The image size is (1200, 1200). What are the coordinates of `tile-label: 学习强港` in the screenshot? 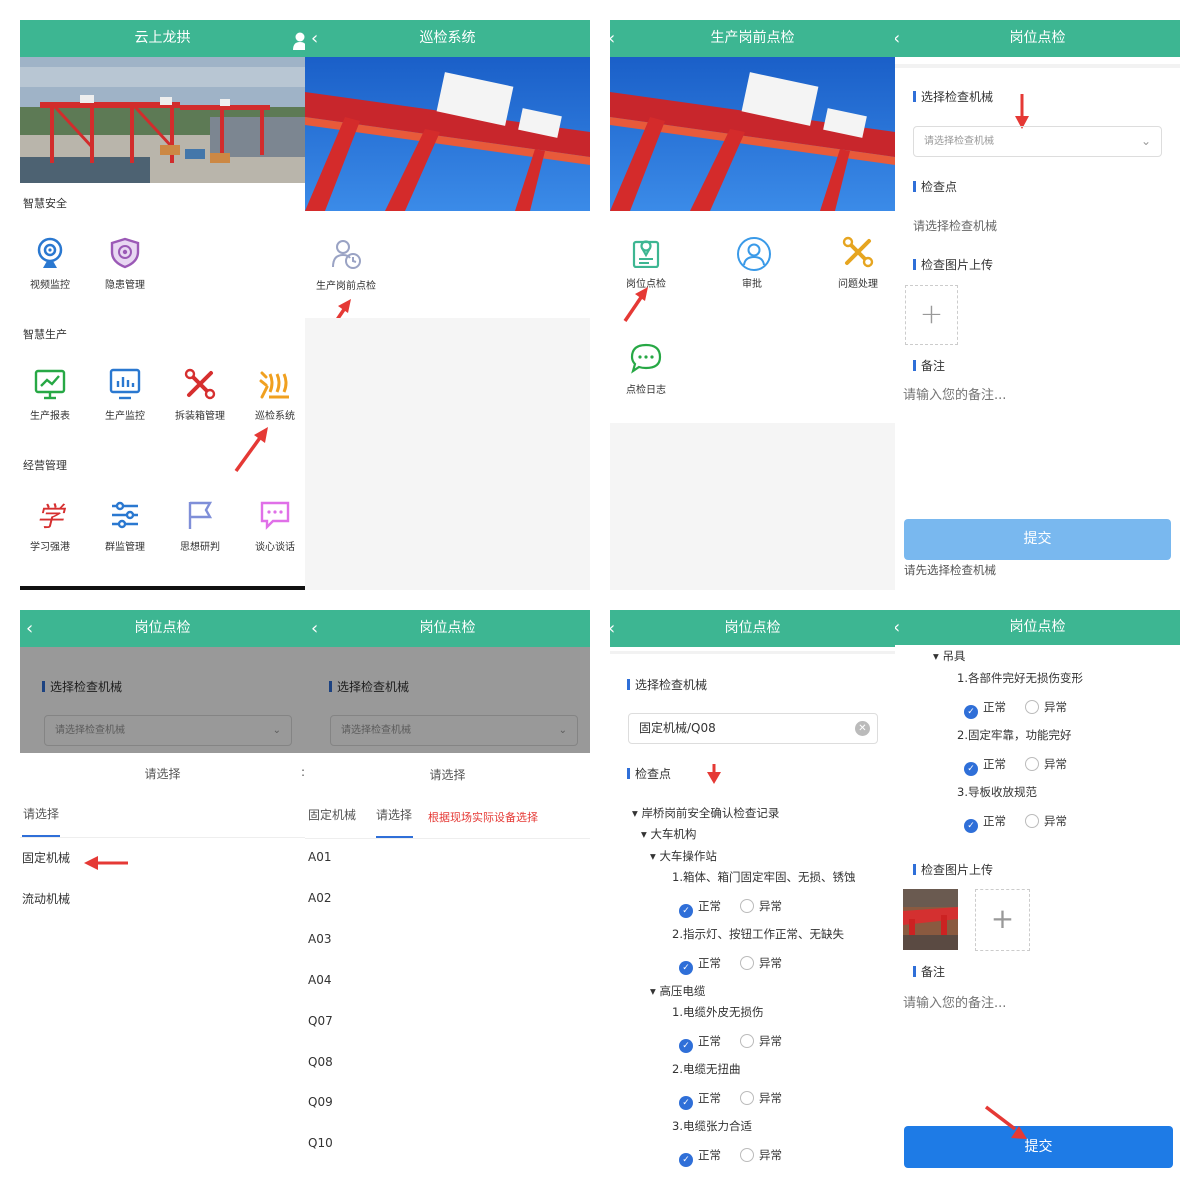 It's located at (50, 547).